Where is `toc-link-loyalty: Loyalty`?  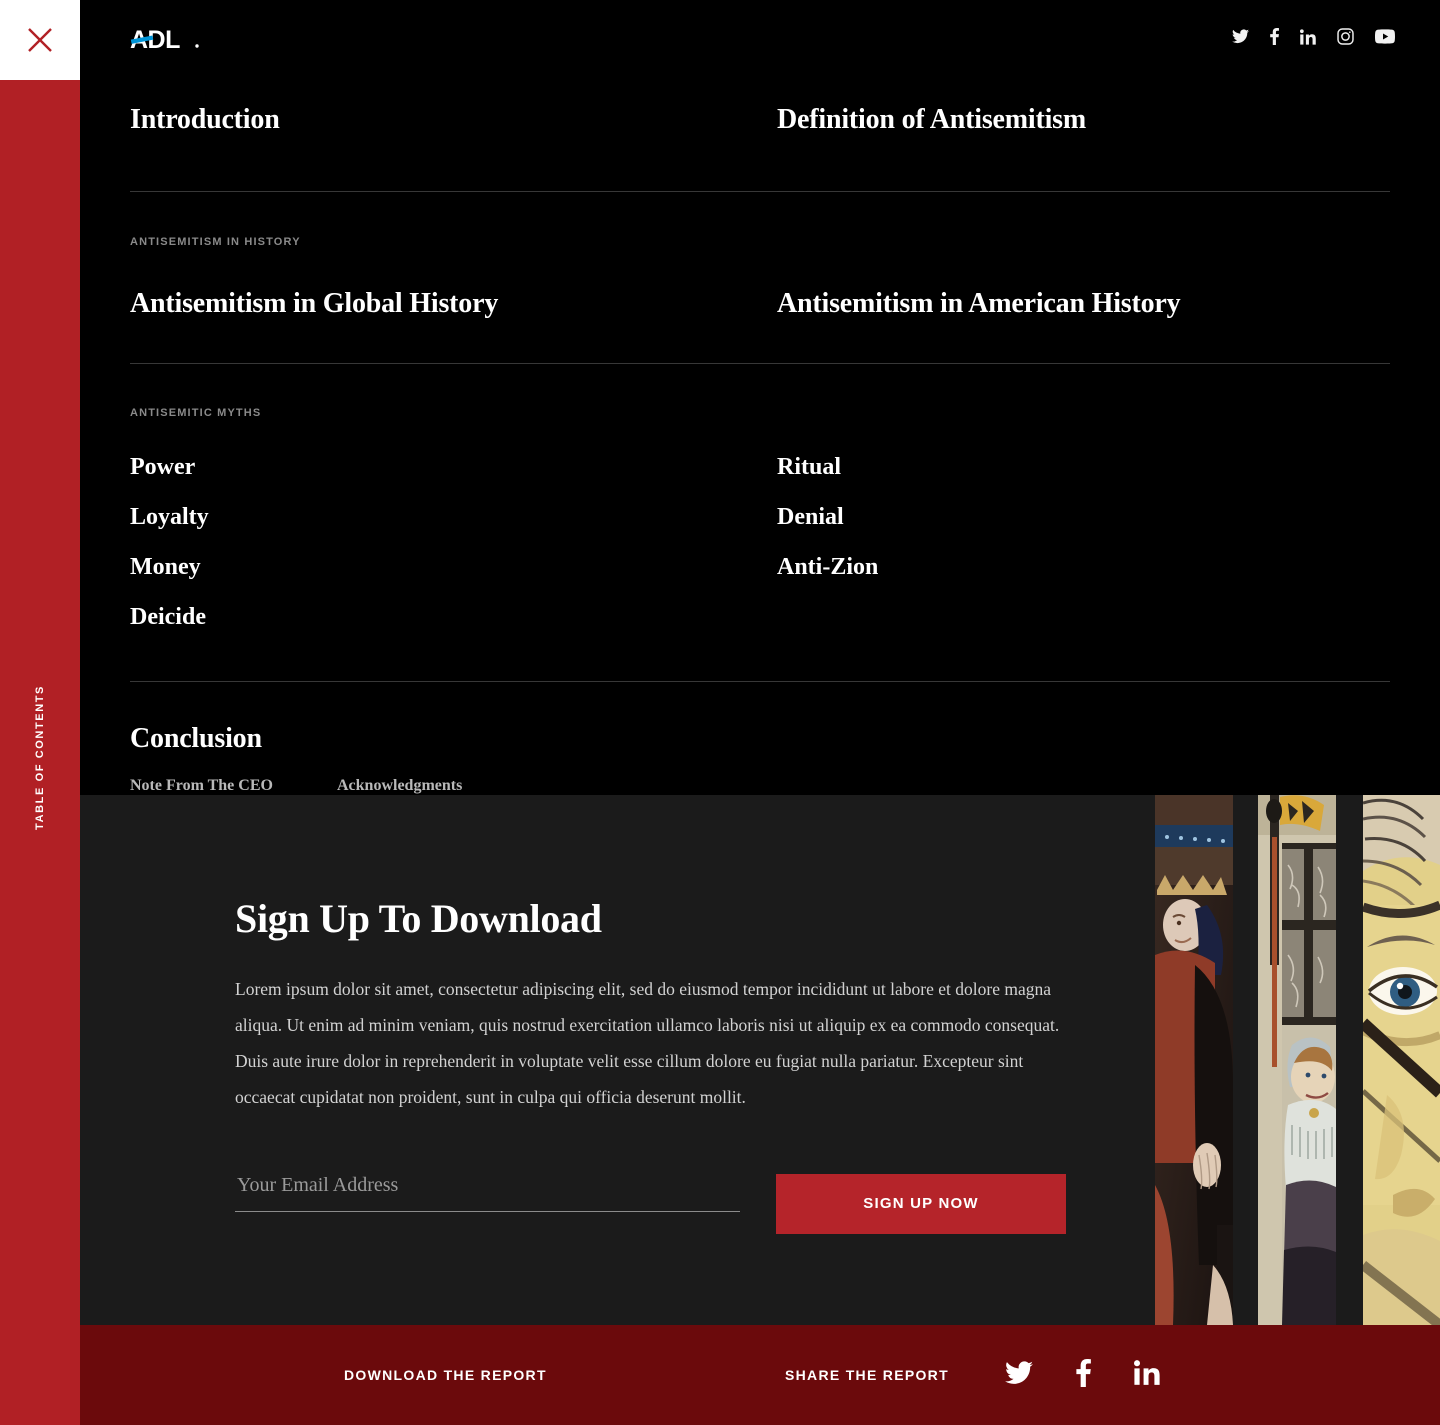
toc-link-loyalty: Loyalty is located at coordinates (169, 517).